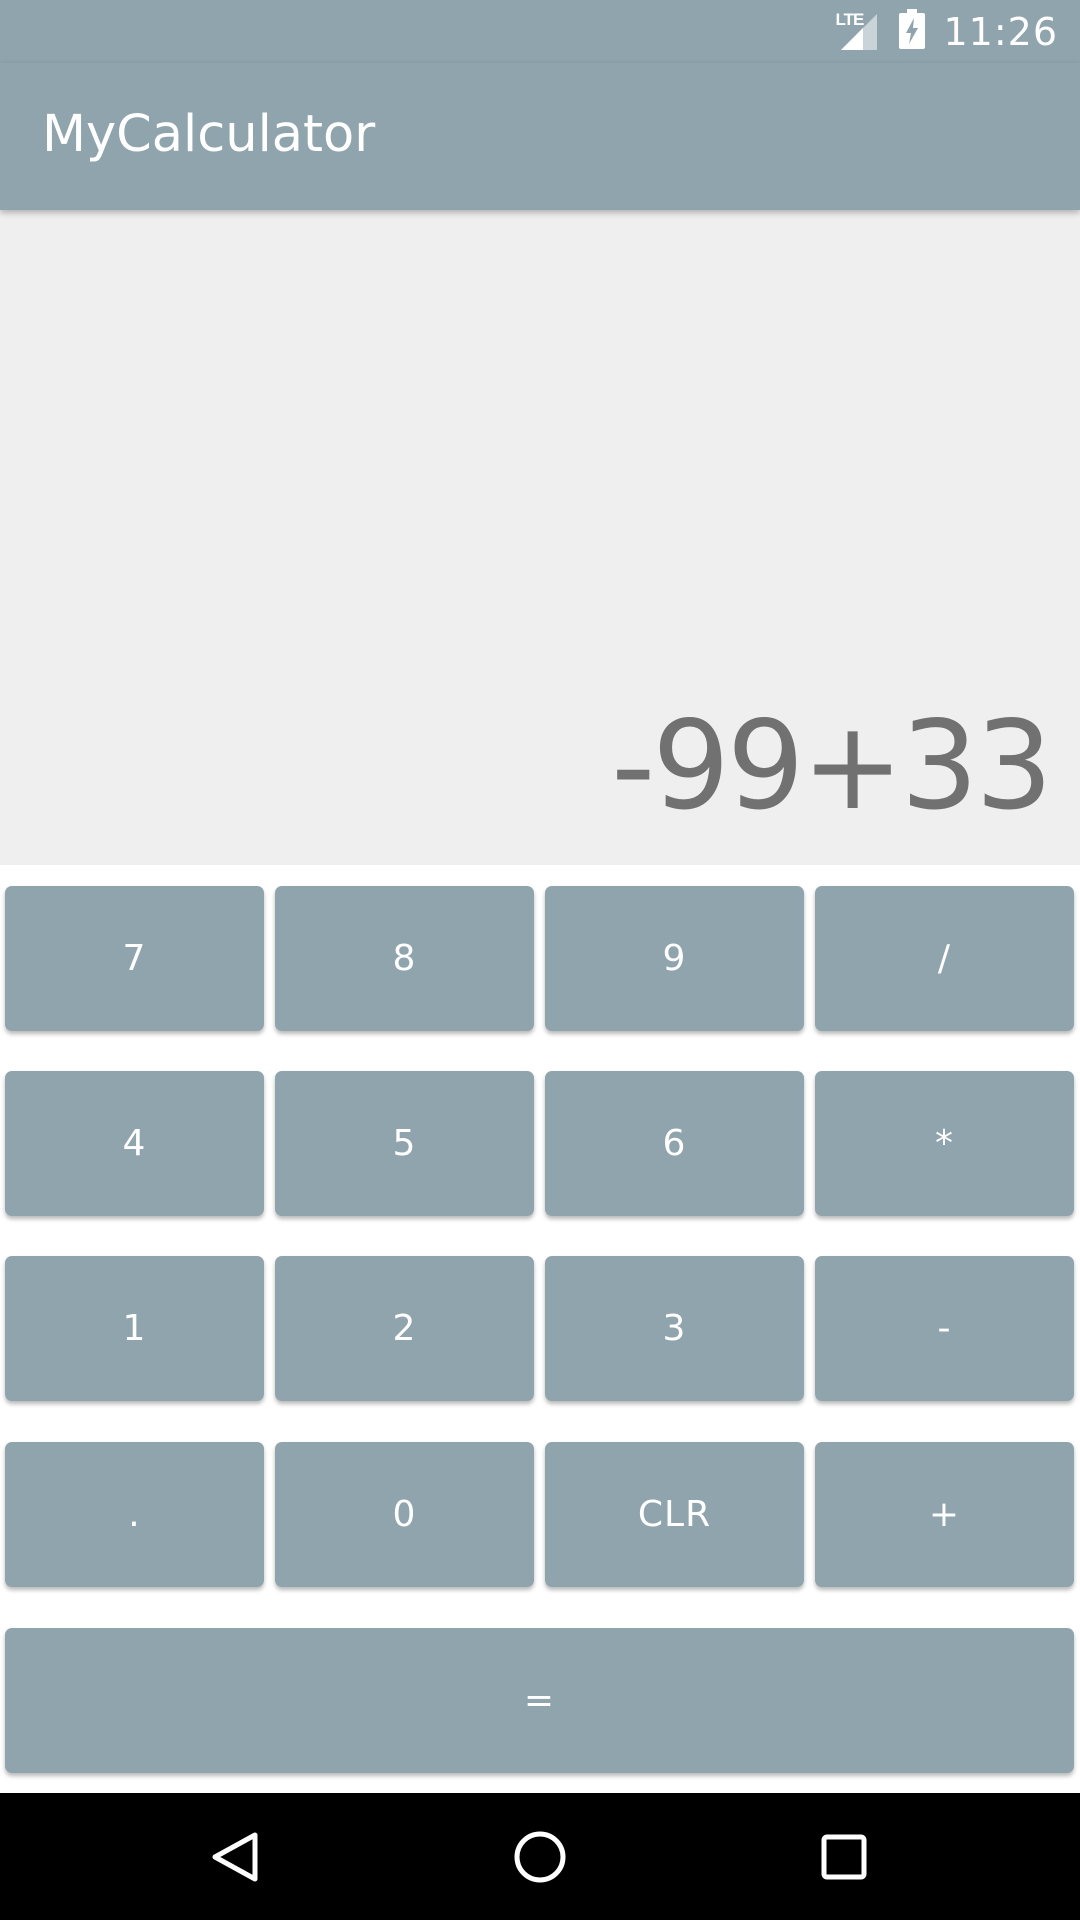 This screenshot has width=1080, height=1920. I want to click on status-bar: LTE 11:26, so click(540, 31).